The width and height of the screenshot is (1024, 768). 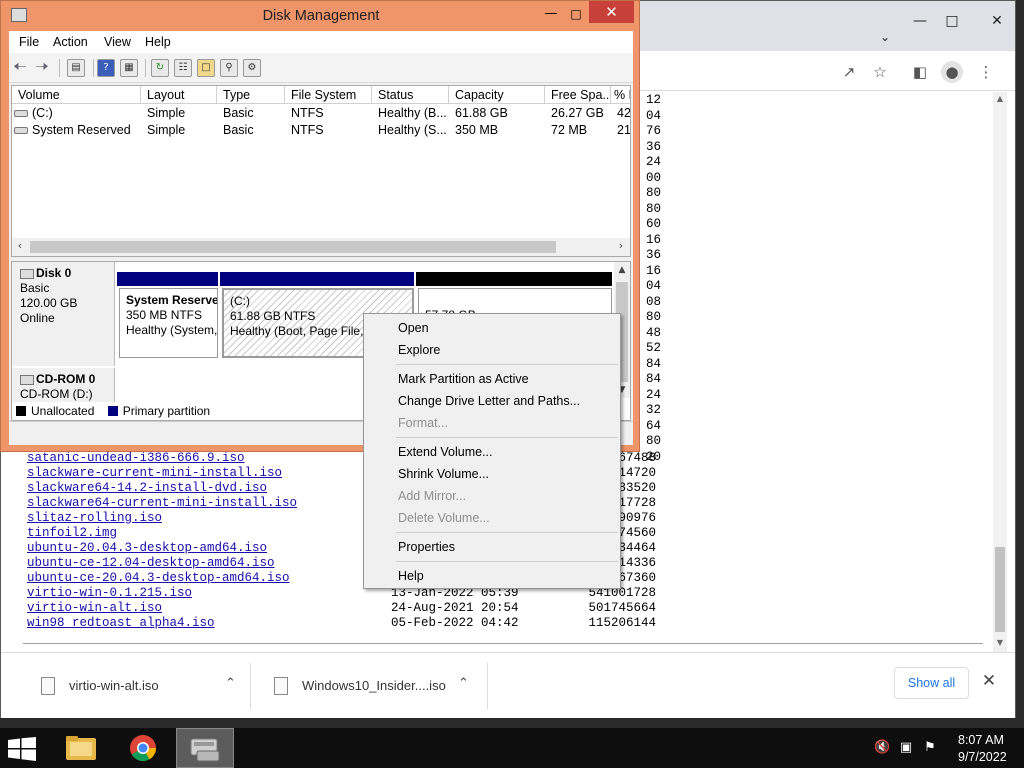 I want to click on partition-color-bar, so click(x=317, y=279).